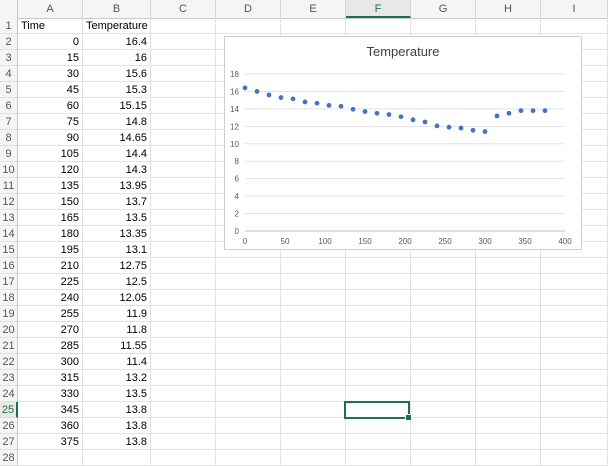 This screenshot has width=608, height=466. What do you see at coordinates (248, 314) in the screenshot?
I see `cell-d19` at bounding box center [248, 314].